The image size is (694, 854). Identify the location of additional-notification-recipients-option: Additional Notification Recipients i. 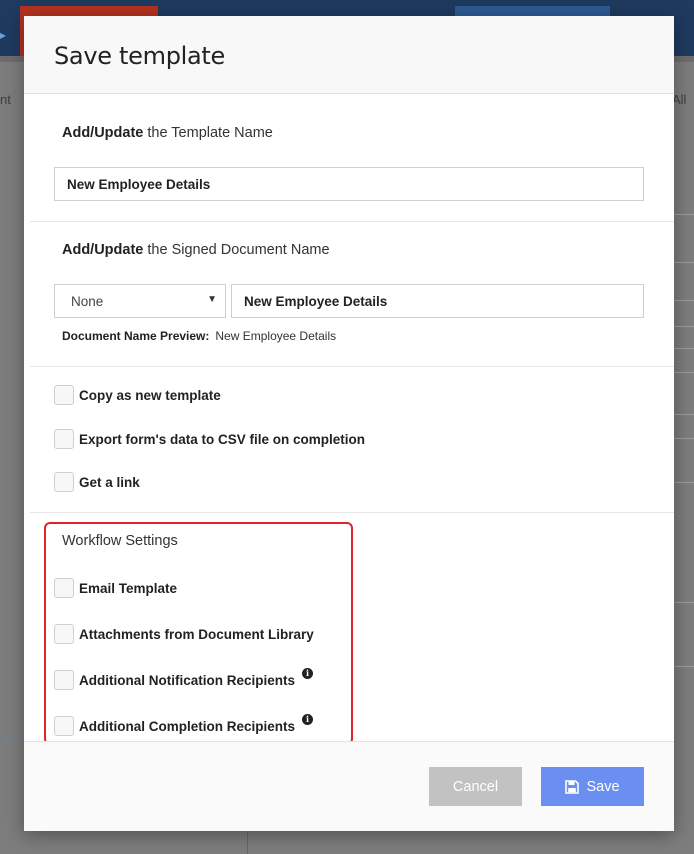
(184, 678).